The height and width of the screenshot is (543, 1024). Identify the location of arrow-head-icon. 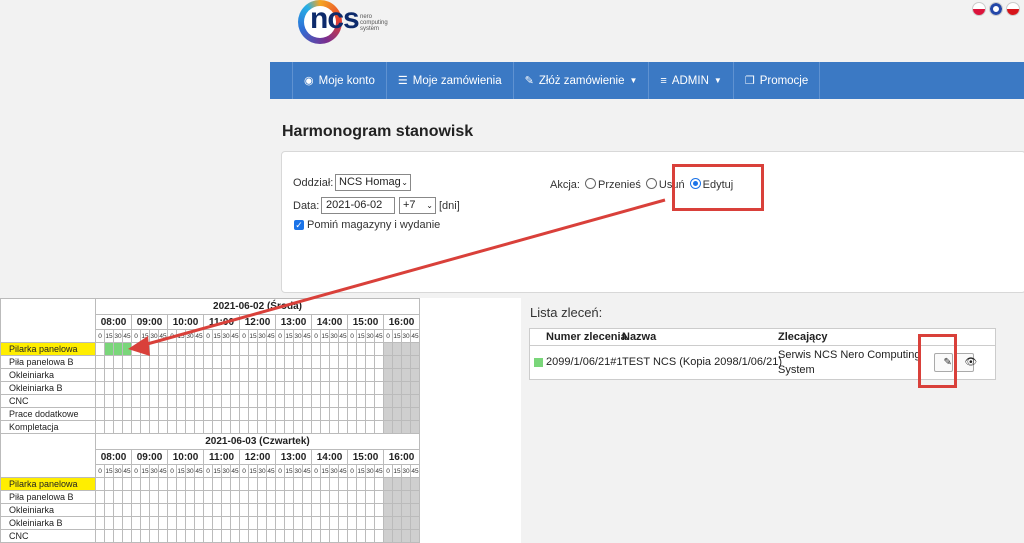
(139, 346).